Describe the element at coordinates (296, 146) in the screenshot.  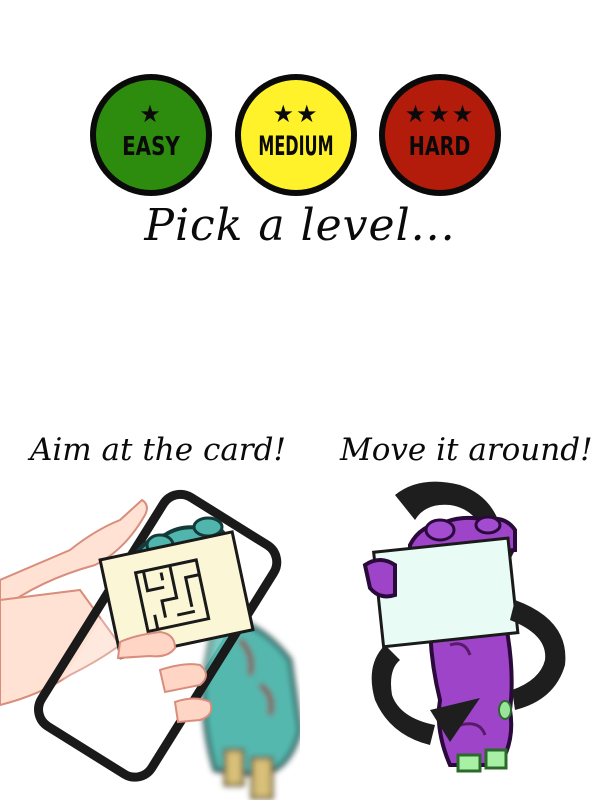
I see `medium-label: MEDIUM` at that location.